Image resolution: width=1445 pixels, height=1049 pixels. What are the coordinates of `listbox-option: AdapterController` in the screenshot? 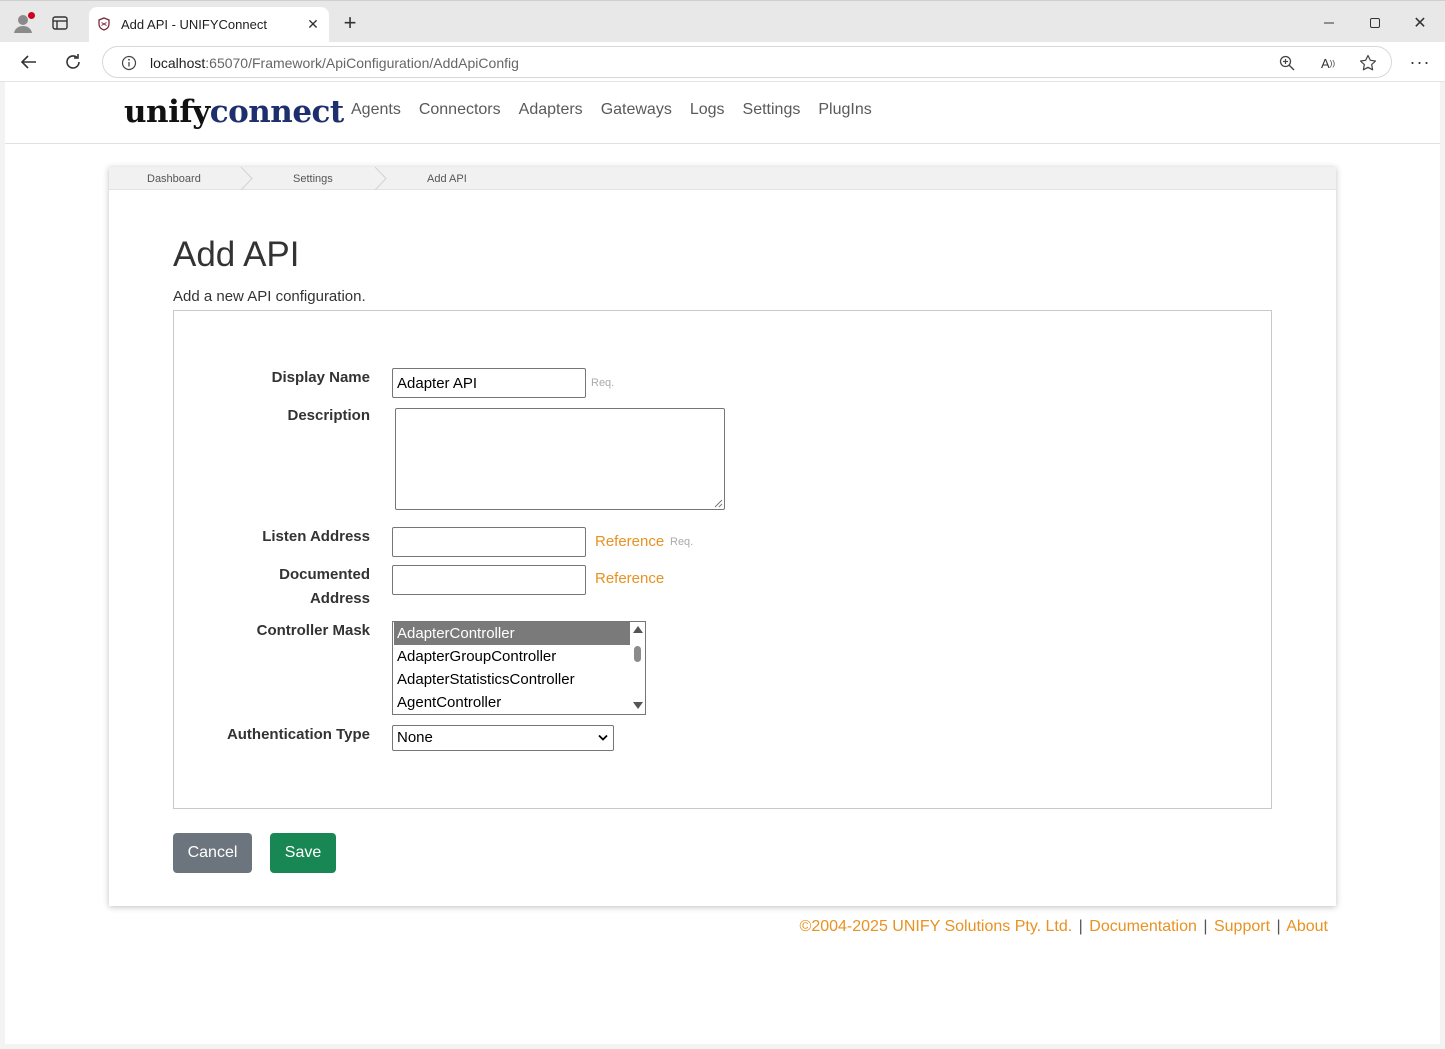 It's located at (512, 633).